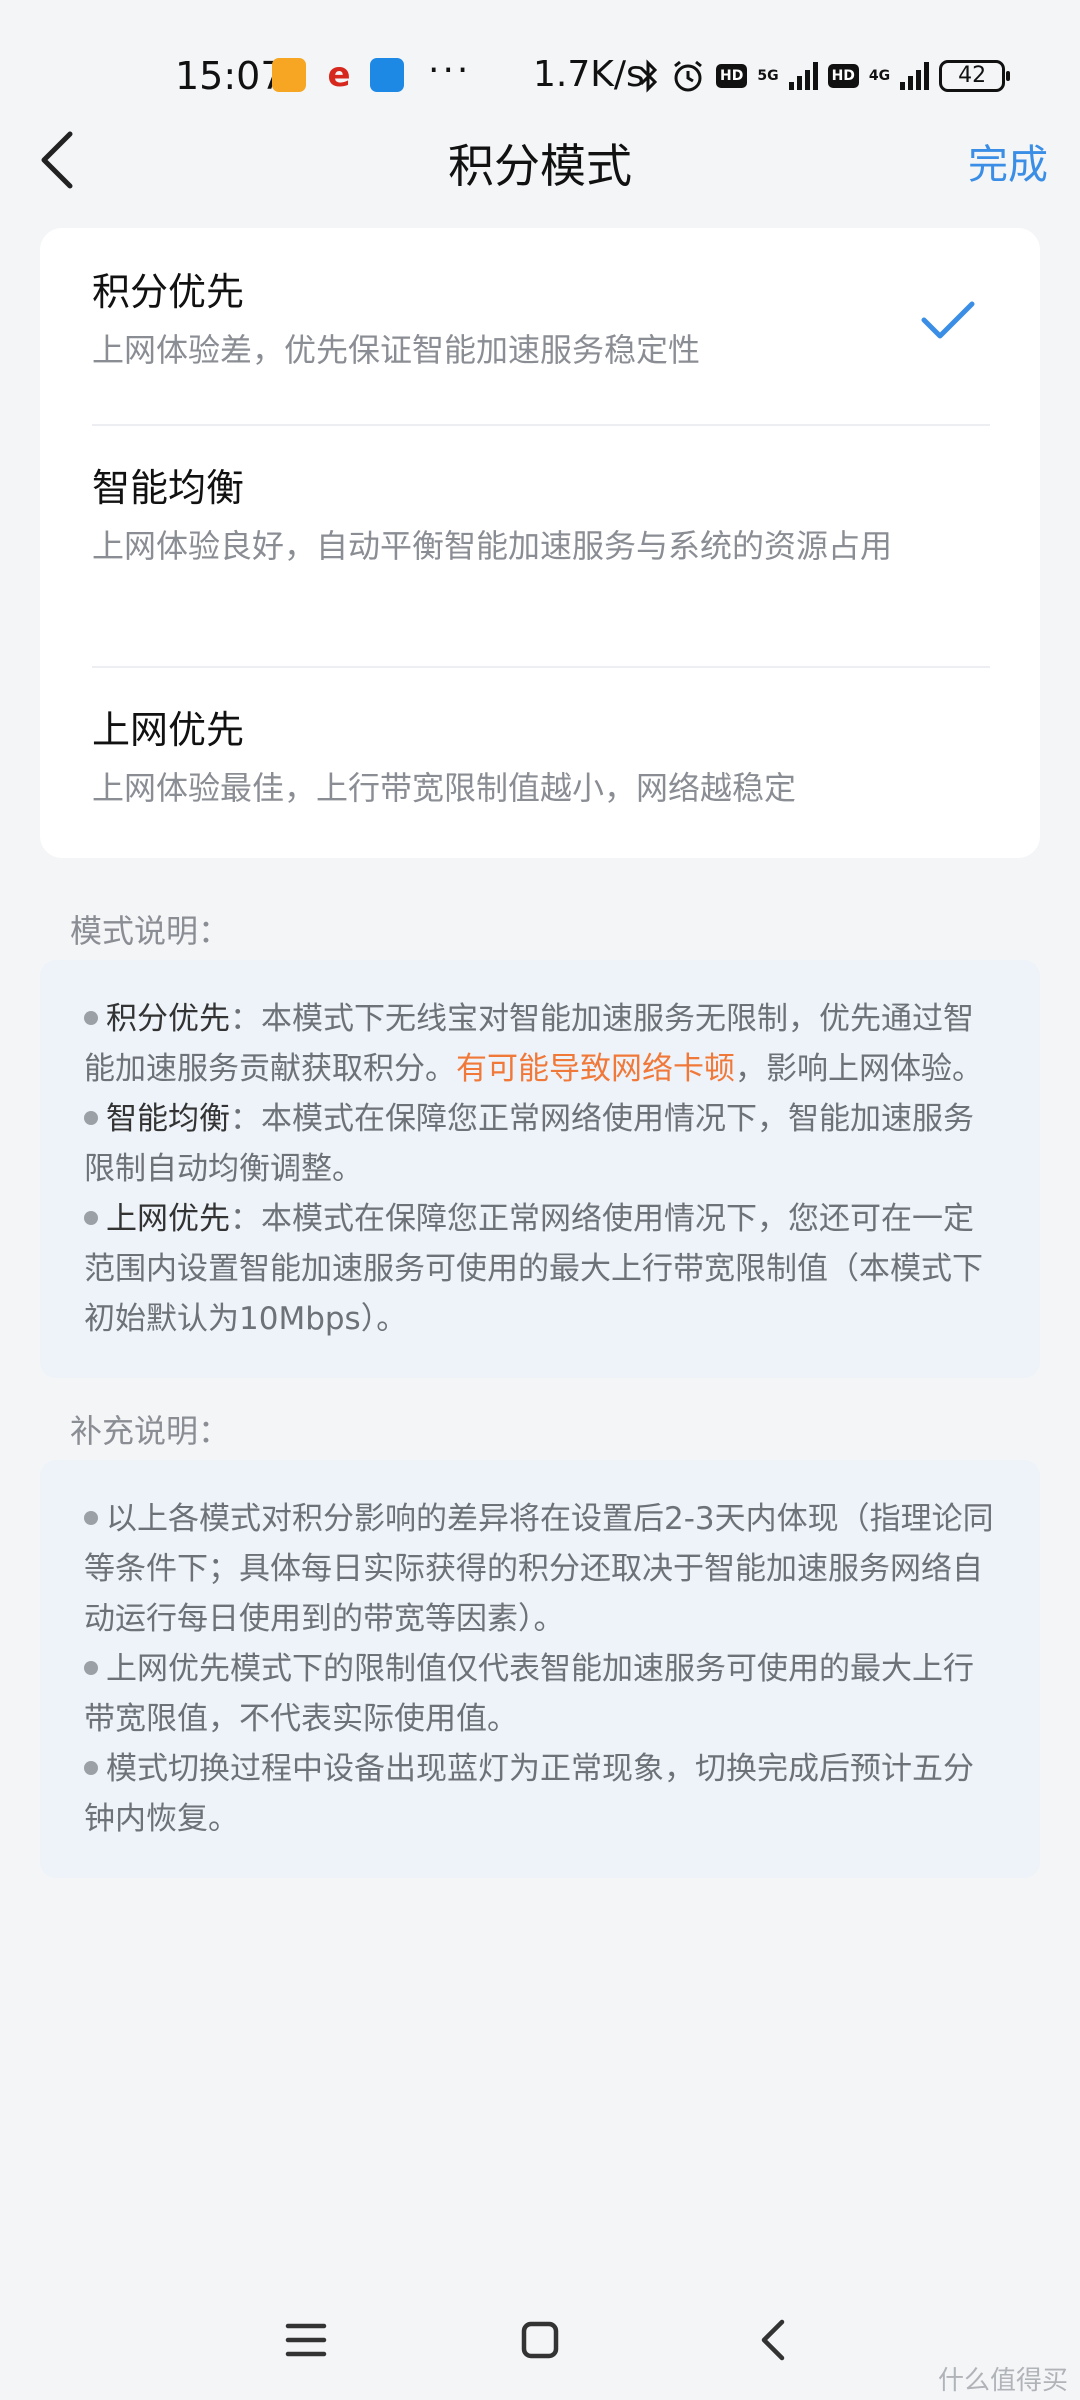 Image resolution: width=1080 pixels, height=2400 pixels. Describe the element at coordinates (540, 1144) in the screenshot. I see `list-item: 智能均衡：本模式在保障您正常网络使用情况下，智能加速服务限制自动均衡调整。` at that location.